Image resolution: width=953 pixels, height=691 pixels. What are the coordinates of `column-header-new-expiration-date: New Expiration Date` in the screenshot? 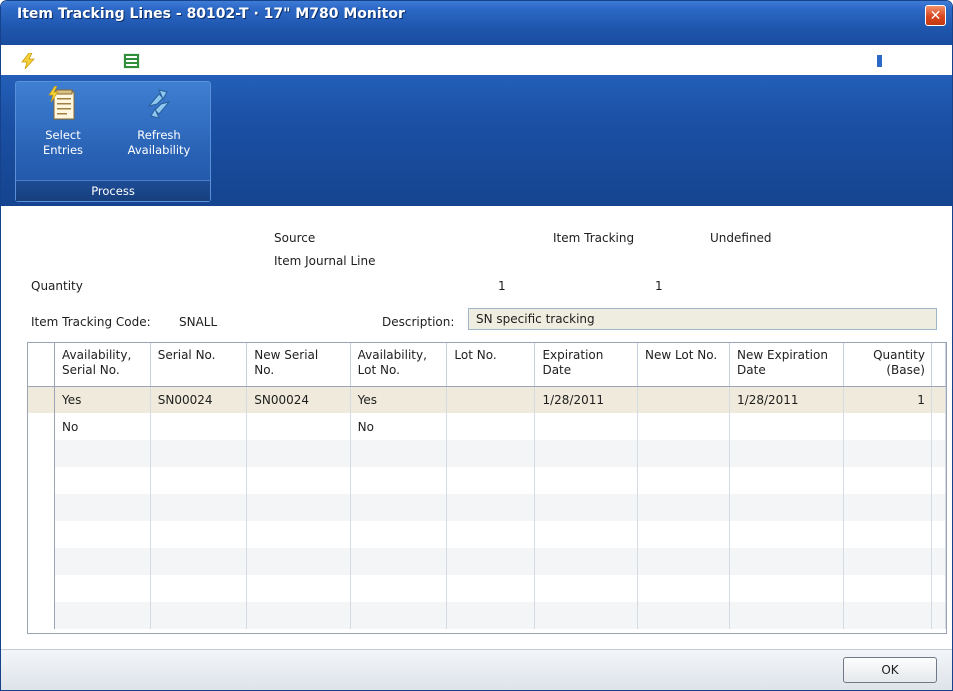 It's located at (787, 365).